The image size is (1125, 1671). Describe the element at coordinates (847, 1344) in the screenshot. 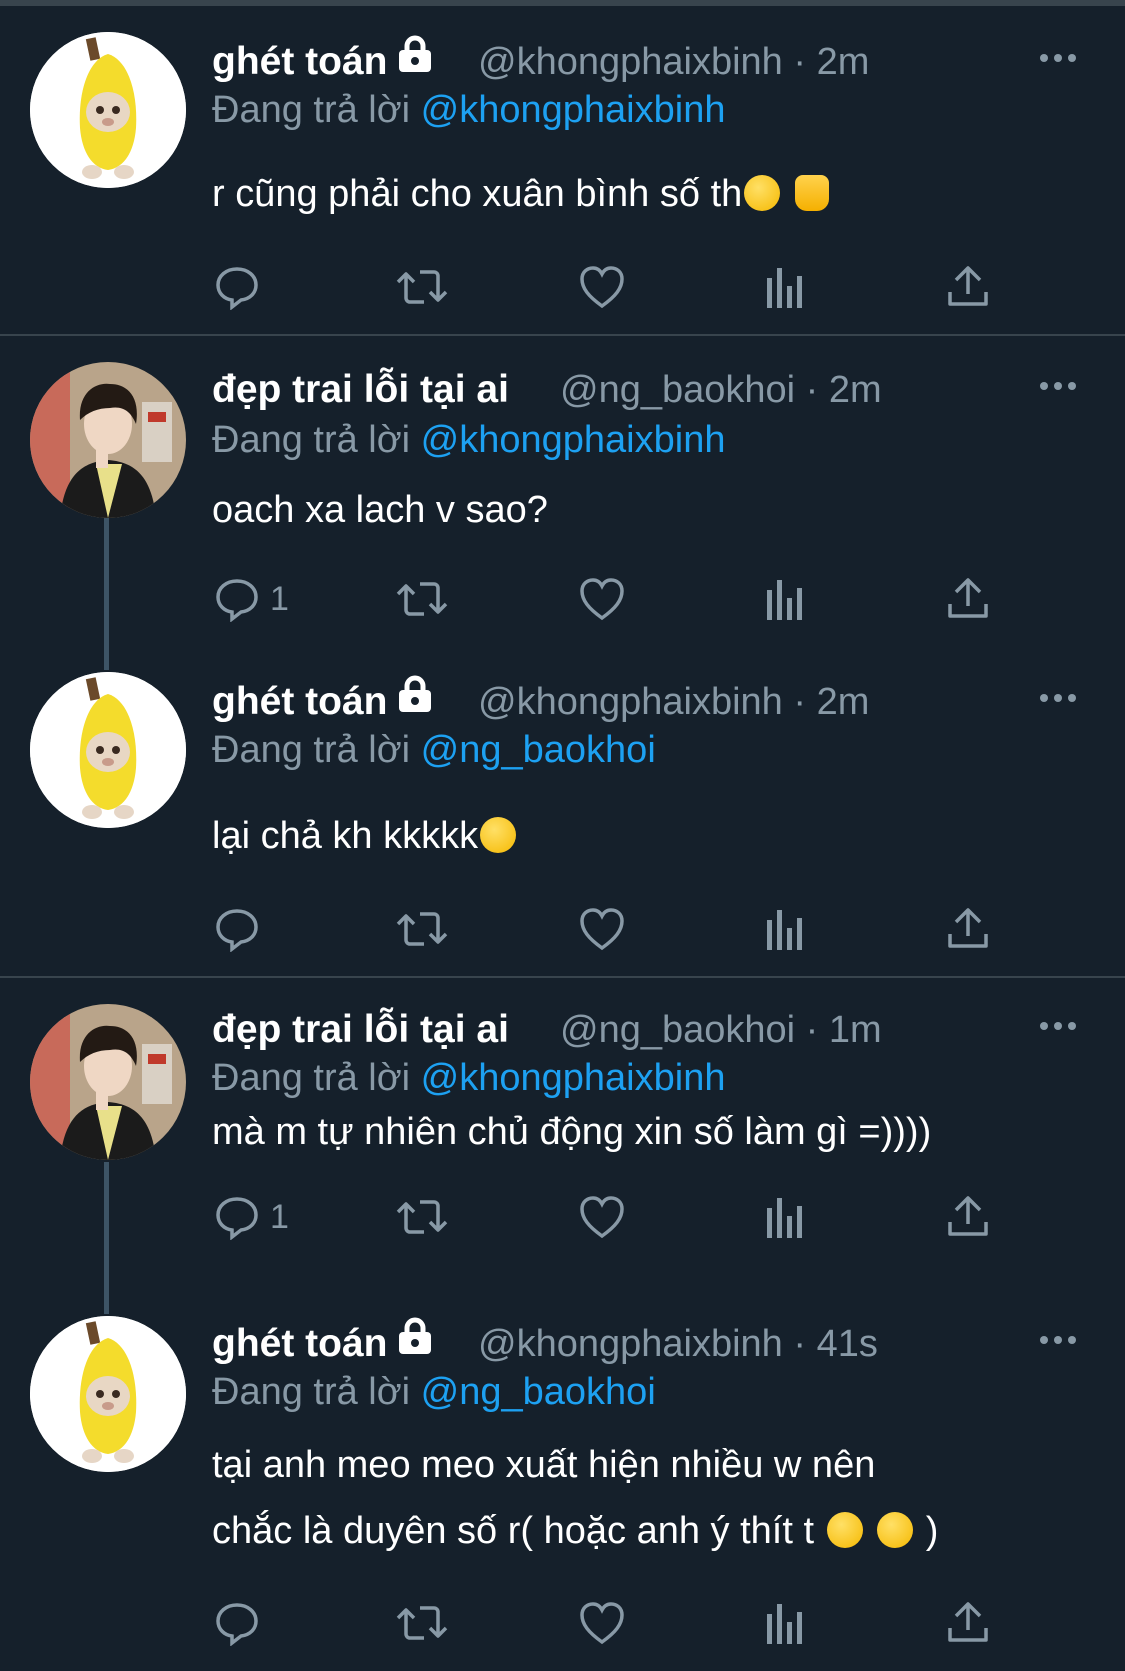

I see `timestamp: 41s` at that location.